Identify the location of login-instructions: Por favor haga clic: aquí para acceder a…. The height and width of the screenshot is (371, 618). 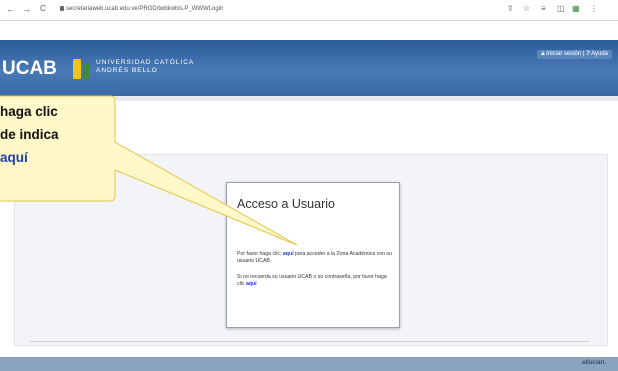
(314, 257).